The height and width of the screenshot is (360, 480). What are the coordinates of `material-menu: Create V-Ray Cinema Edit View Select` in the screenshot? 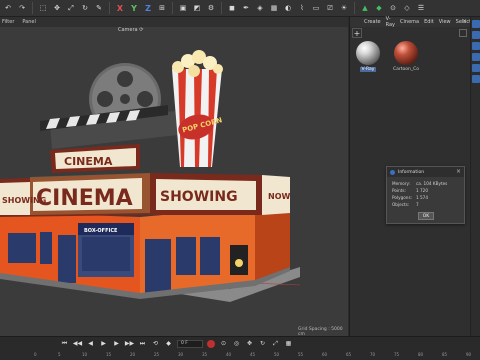 It's located at (410, 22).